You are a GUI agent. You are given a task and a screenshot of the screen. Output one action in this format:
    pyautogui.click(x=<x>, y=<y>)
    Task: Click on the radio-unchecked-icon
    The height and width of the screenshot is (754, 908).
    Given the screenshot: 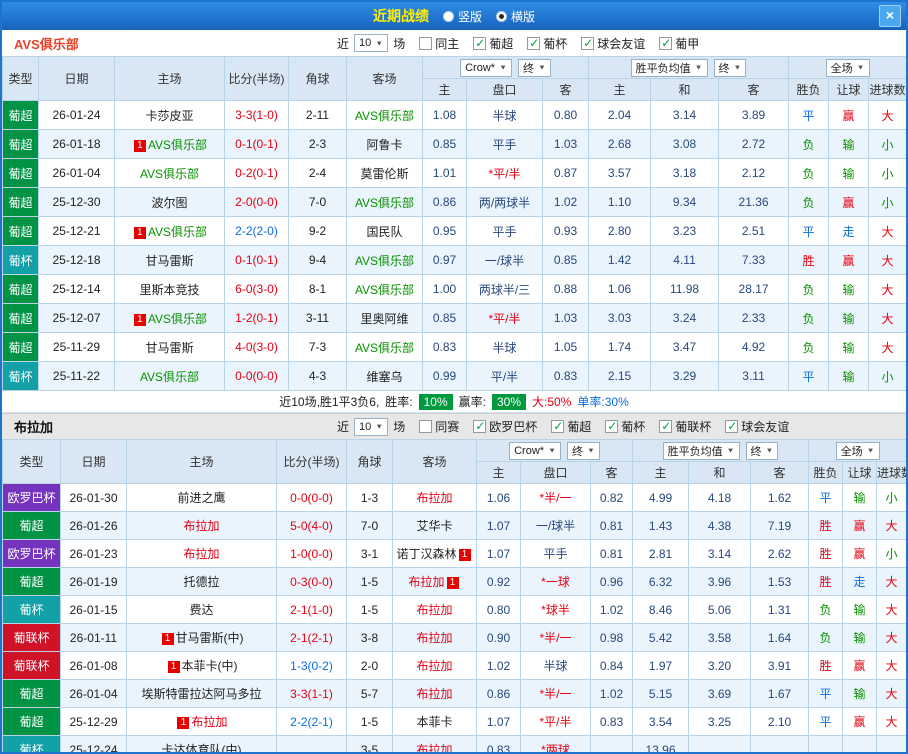 What is the action you would take?
    pyautogui.click(x=448, y=16)
    